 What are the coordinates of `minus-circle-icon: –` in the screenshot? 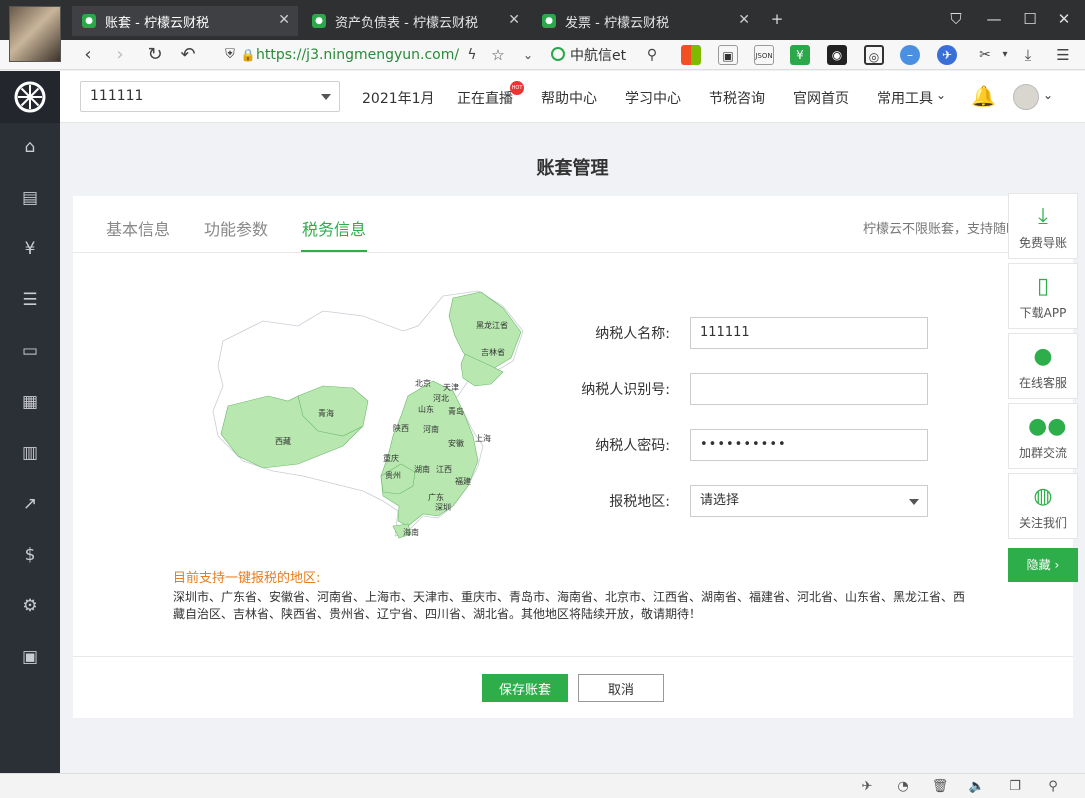 It's located at (910, 55).